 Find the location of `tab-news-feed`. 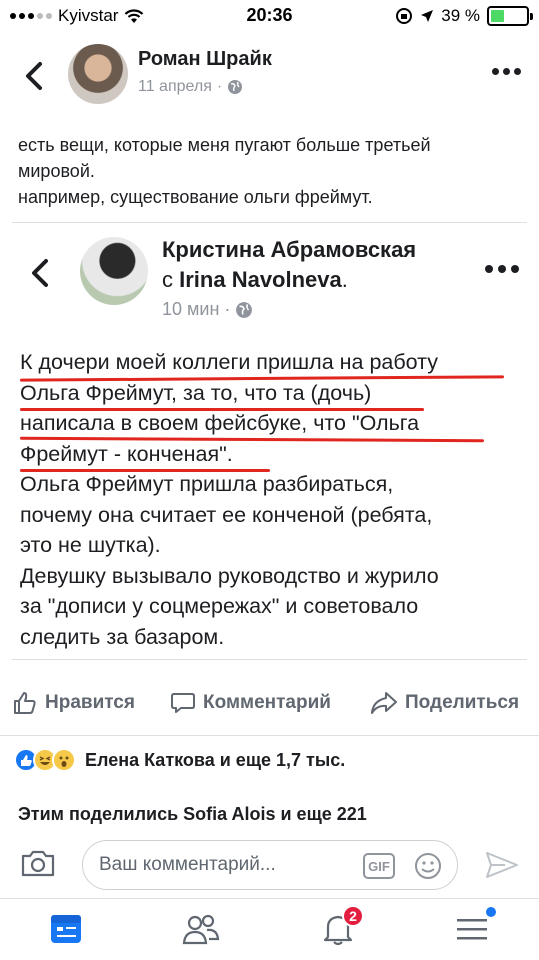

tab-news-feed is located at coordinates (68, 931).